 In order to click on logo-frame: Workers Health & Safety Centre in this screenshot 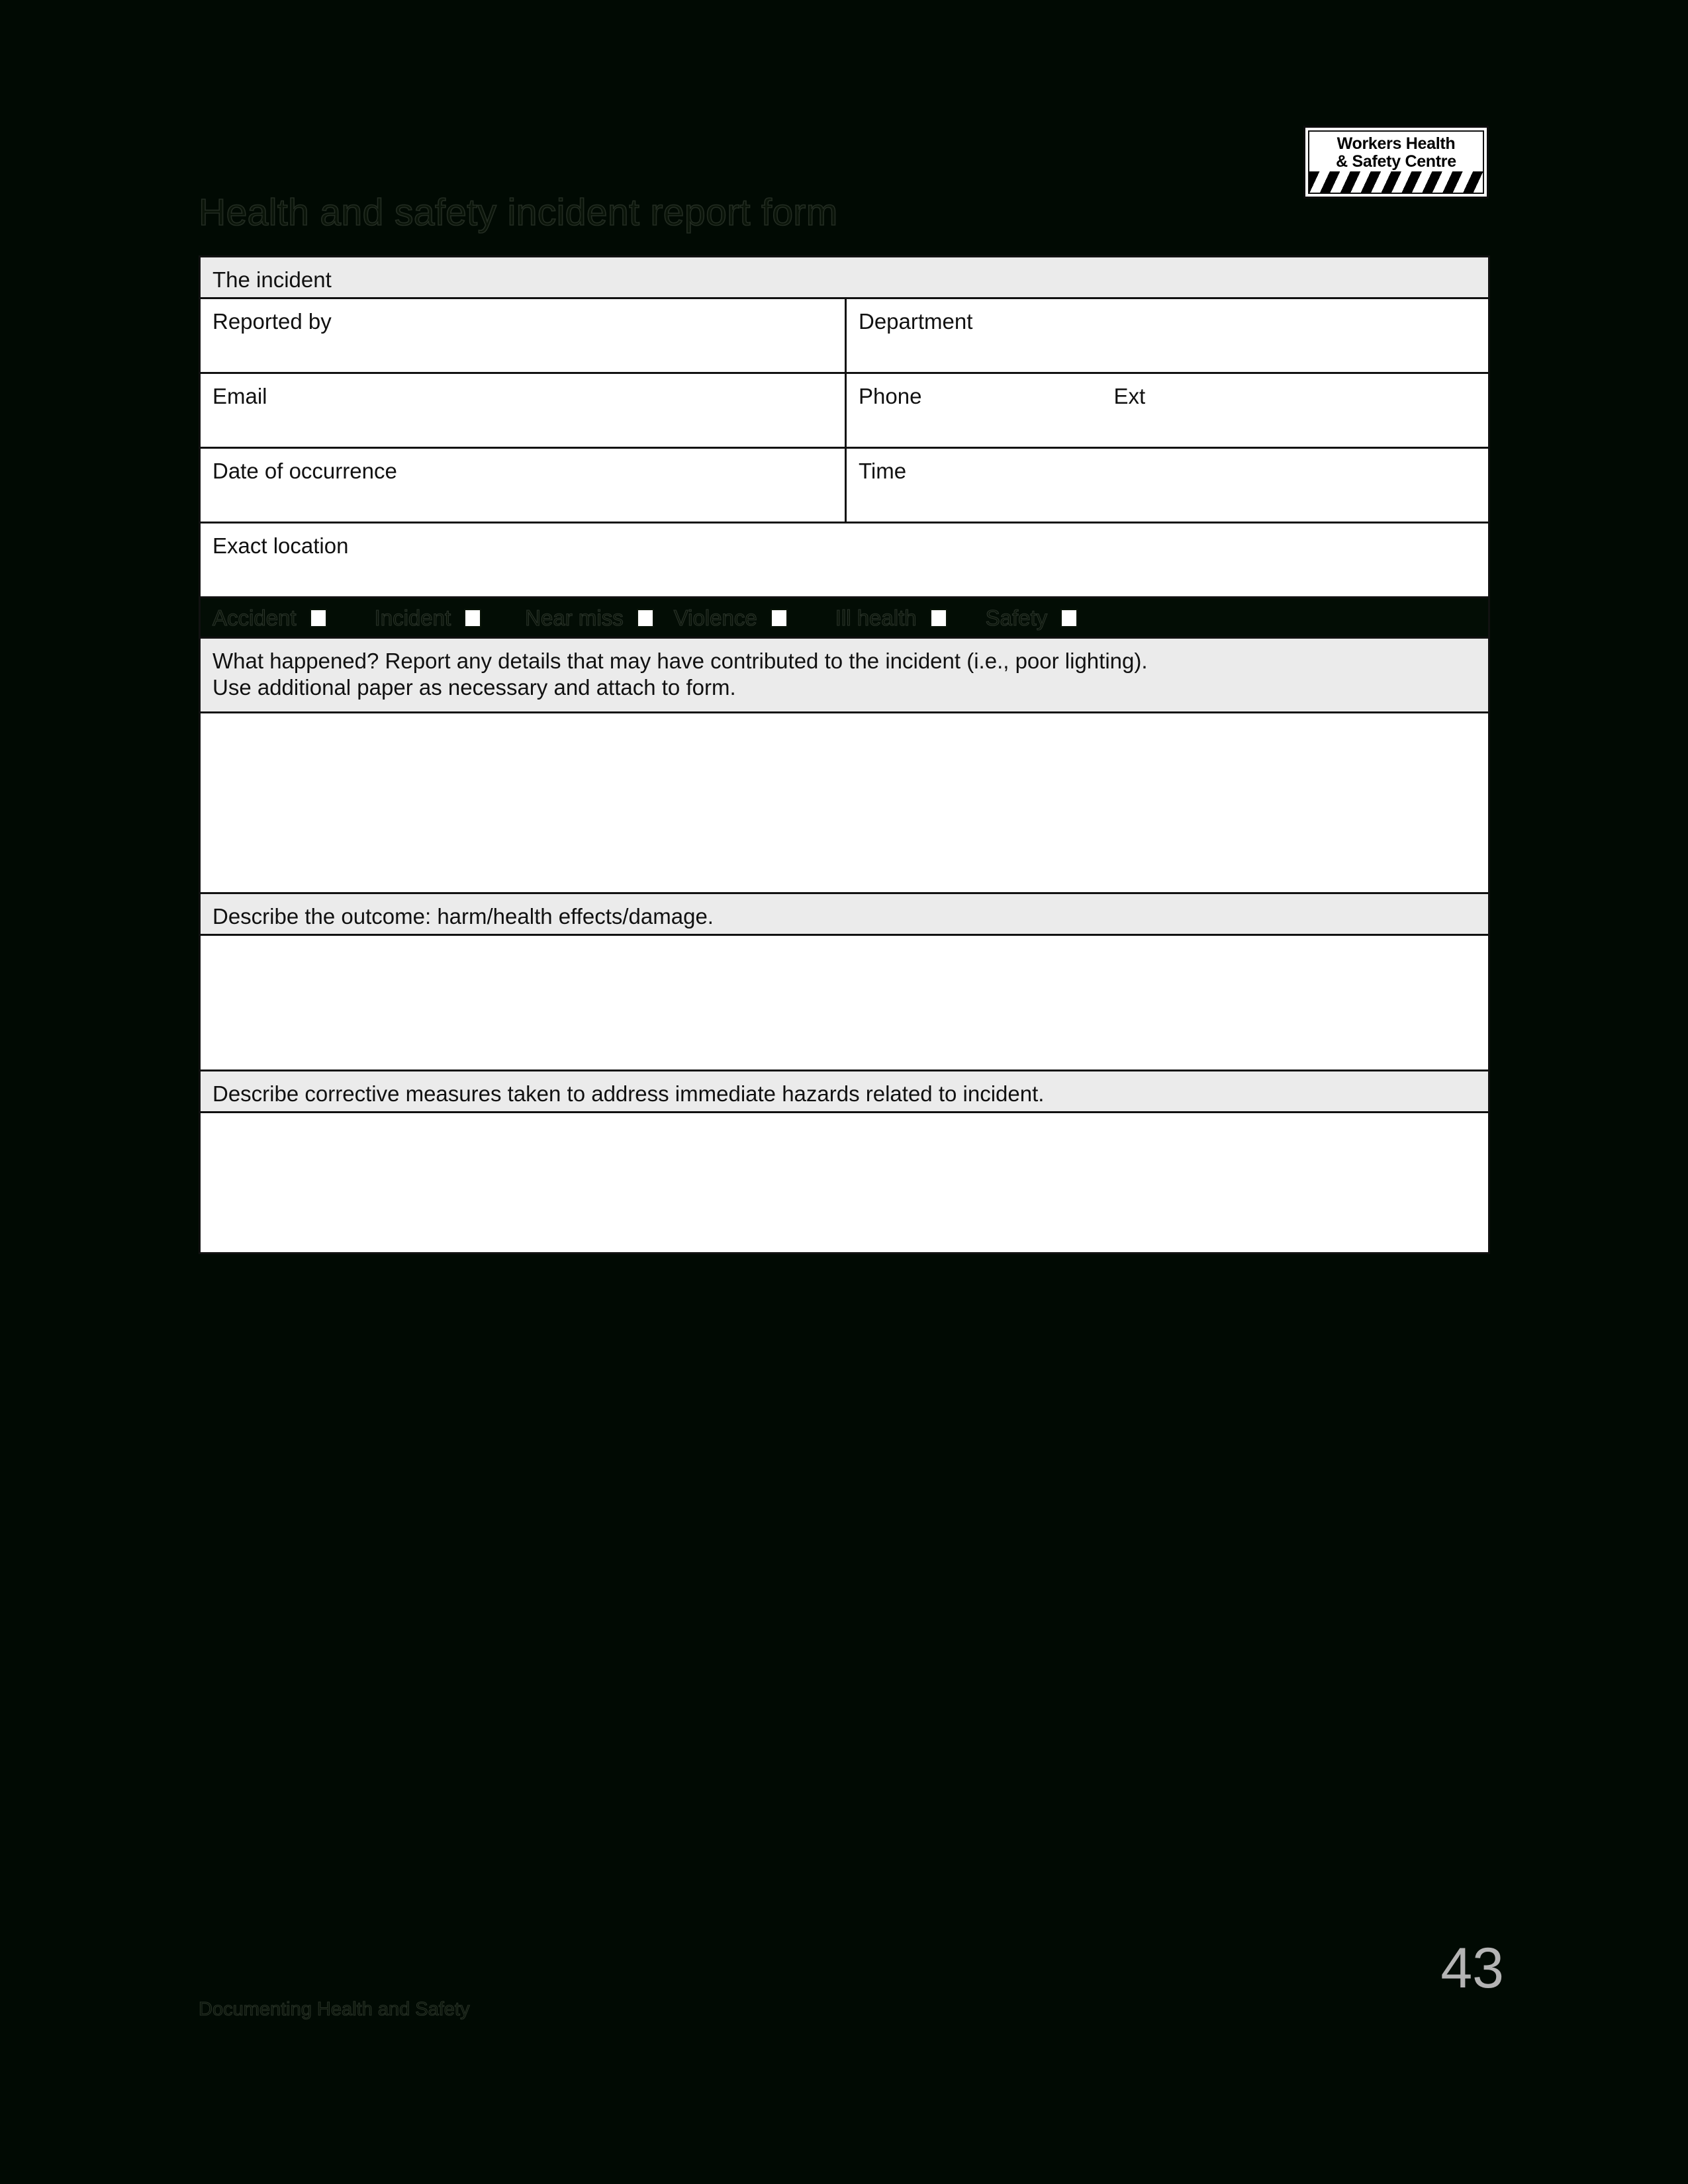, I will do `click(1396, 162)`.